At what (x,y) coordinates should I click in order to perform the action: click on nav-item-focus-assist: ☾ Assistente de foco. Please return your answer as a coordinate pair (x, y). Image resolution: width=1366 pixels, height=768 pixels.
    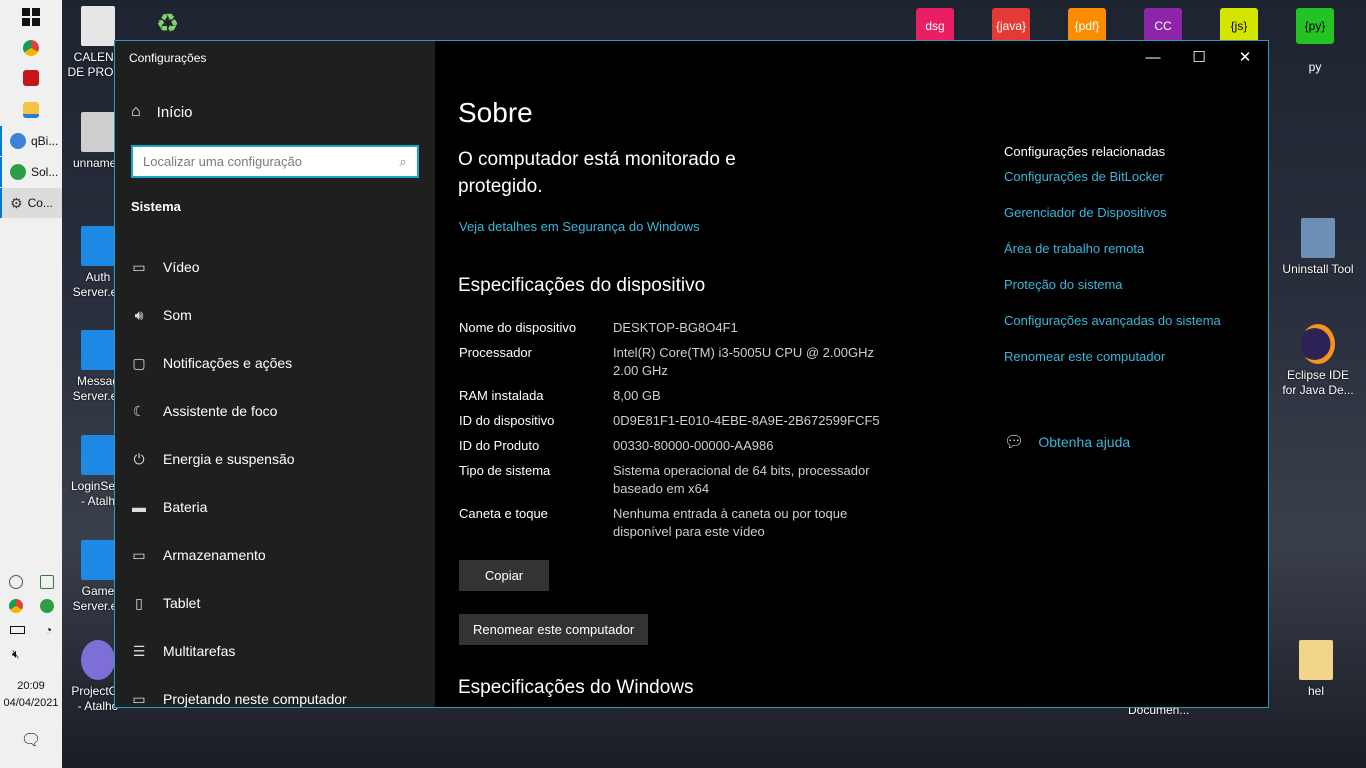
    Looking at the image, I should click on (275, 411).